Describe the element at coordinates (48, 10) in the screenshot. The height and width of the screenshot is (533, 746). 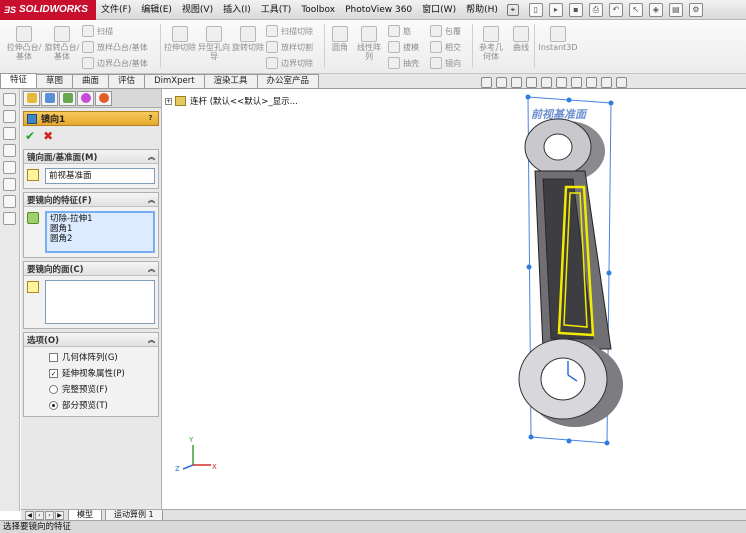
I see `solidworks-logo: ƎS SOLIDWORKS` at that location.